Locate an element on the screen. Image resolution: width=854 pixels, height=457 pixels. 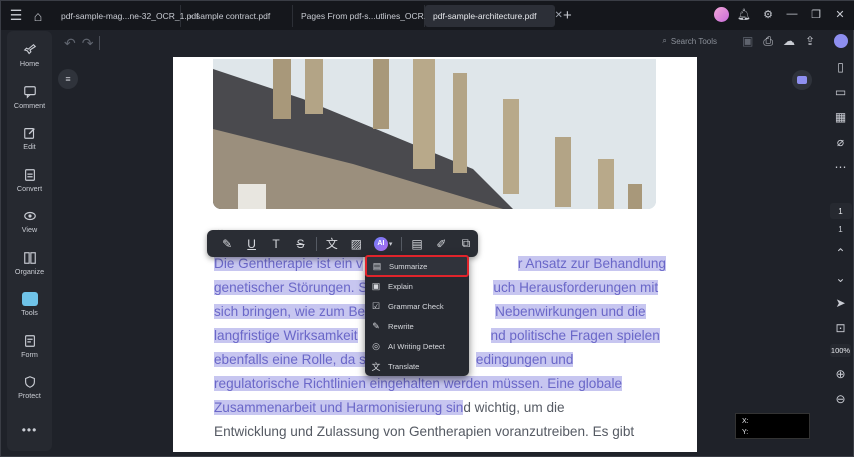
ai-button: AI ▾ is located at coordinates (383, 243).